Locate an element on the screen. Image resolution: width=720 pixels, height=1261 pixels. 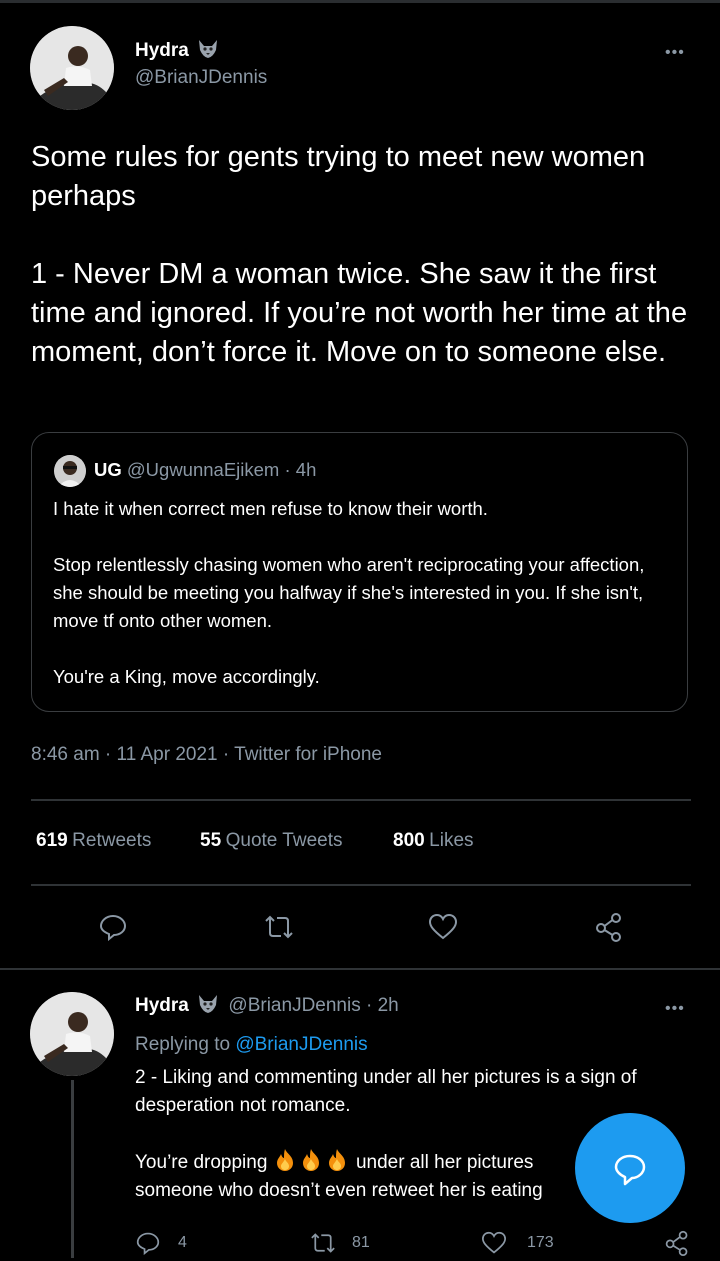
reply-retweets-count: 81 is located at coordinates (361, 1242).